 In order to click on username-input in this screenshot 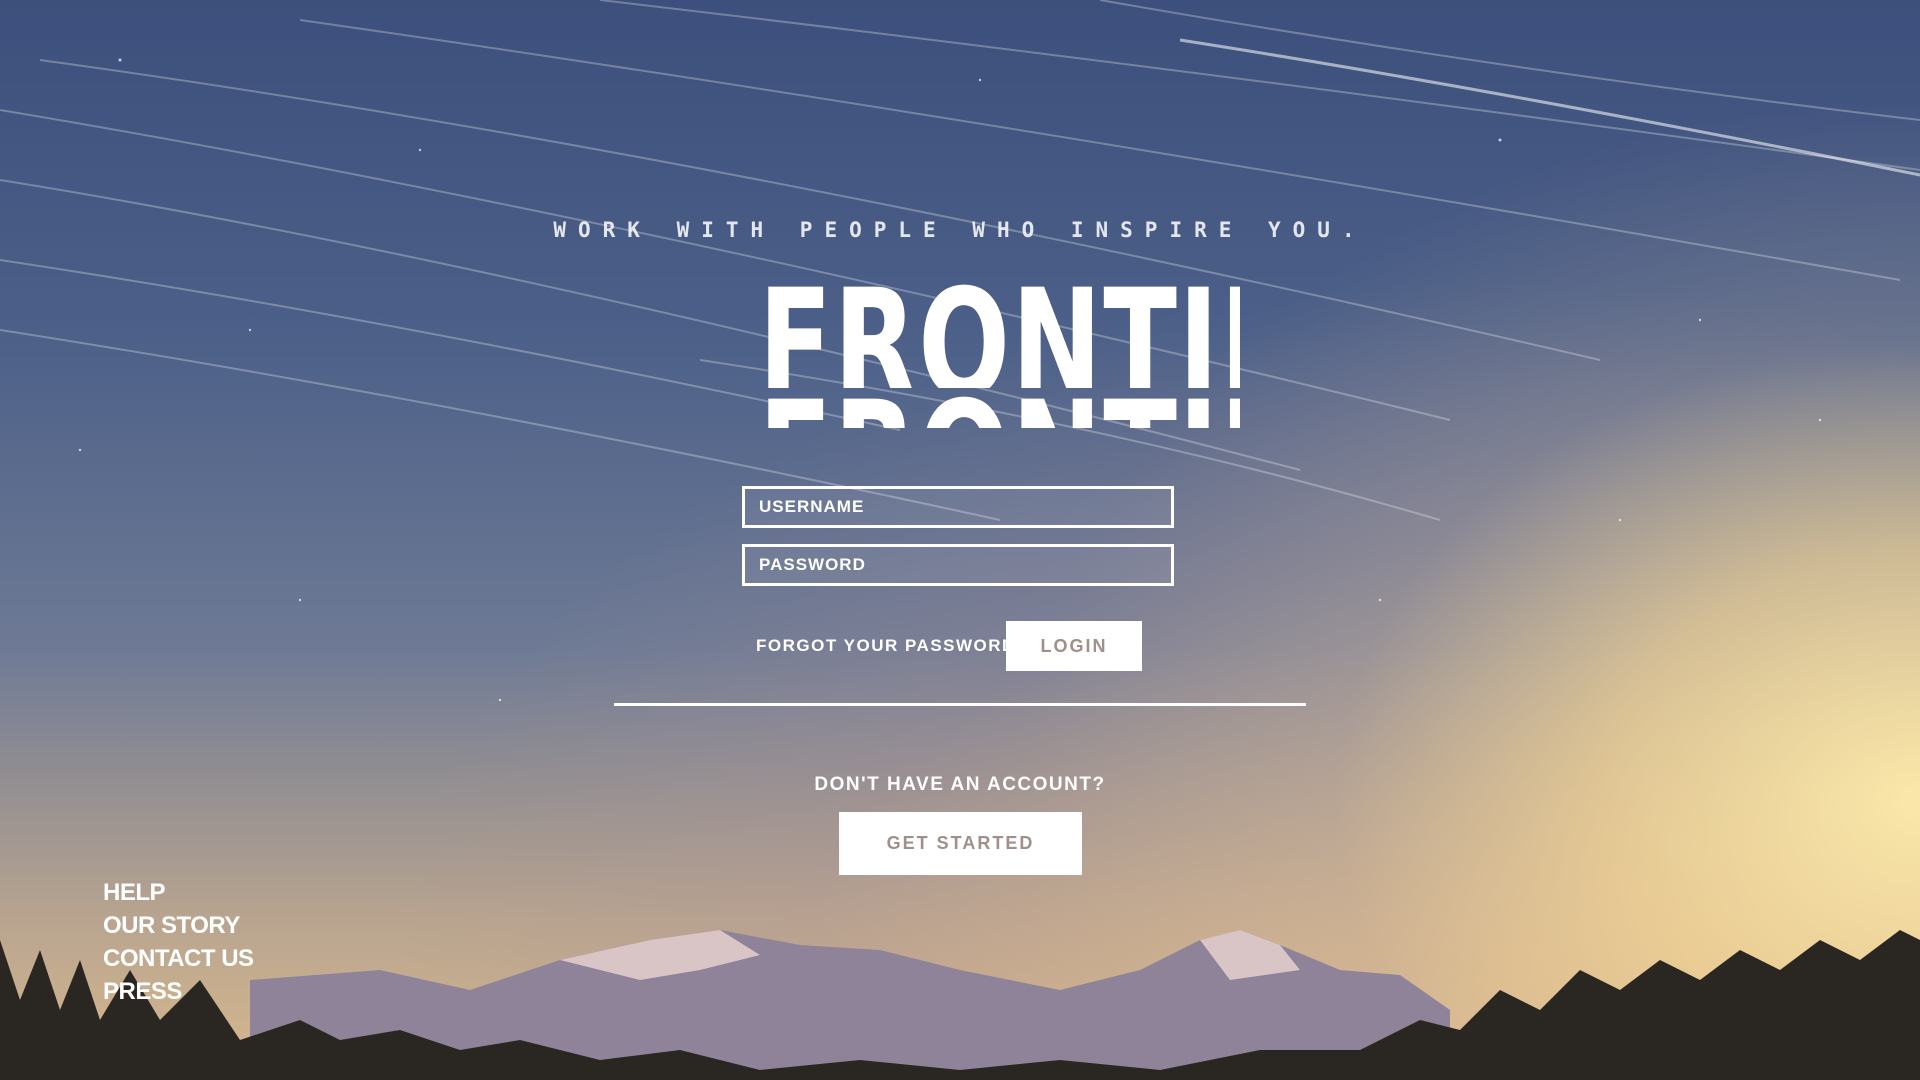, I will do `click(958, 507)`.